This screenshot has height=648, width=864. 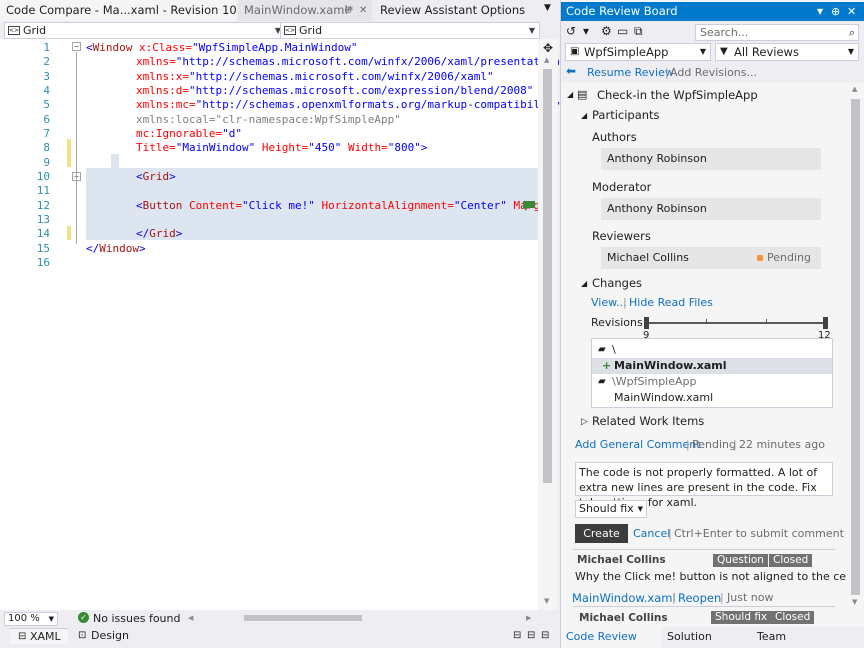 What do you see at coordinates (621, 560) in the screenshot?
I see `thread-author: Michael Collins` at bounding box center [621, 560].